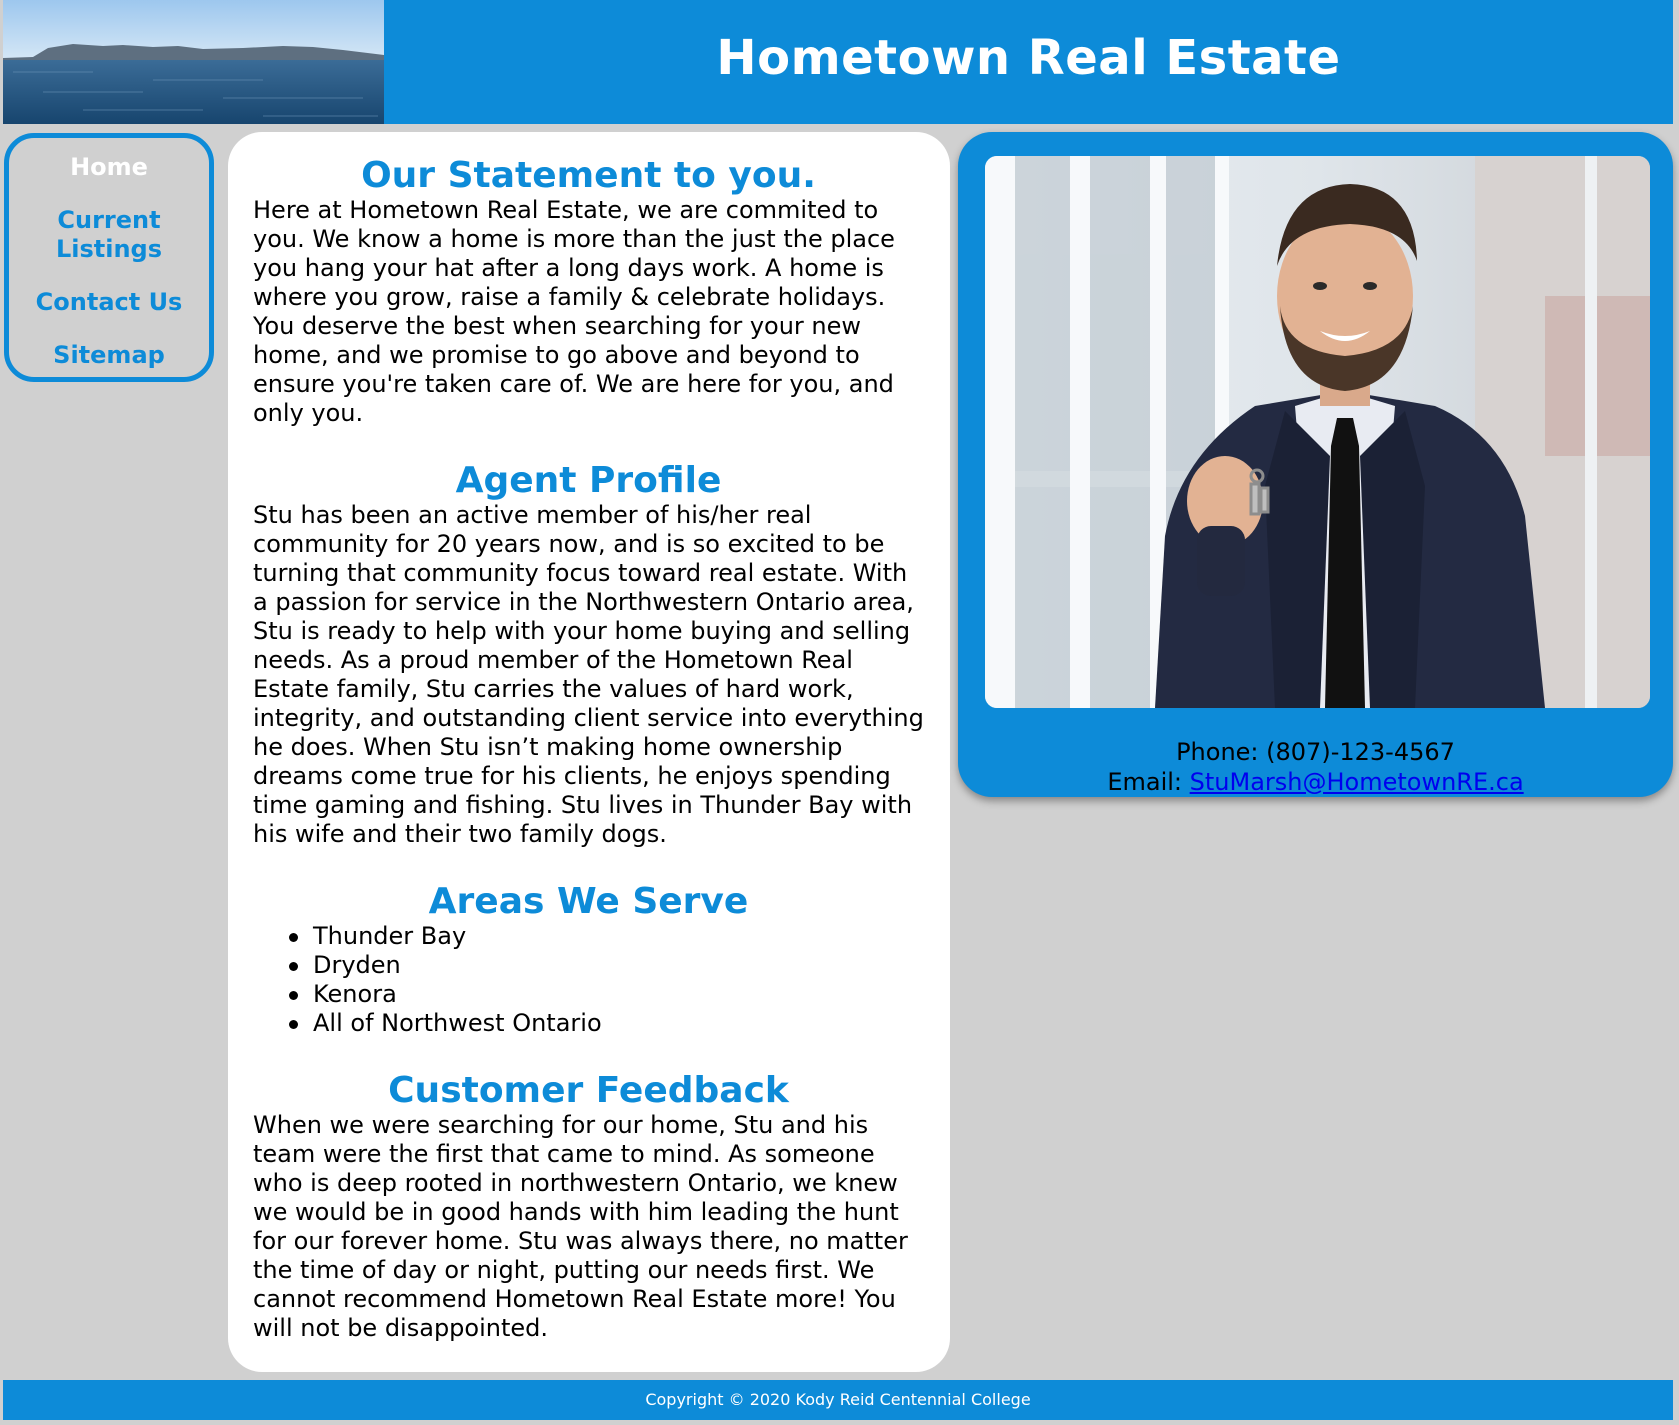  What do you see at coordinates (1357, 782) in the screenshot?
I see `email-link: StuMarsh@HometownRE.ca` at bounding box center [1357, 782].